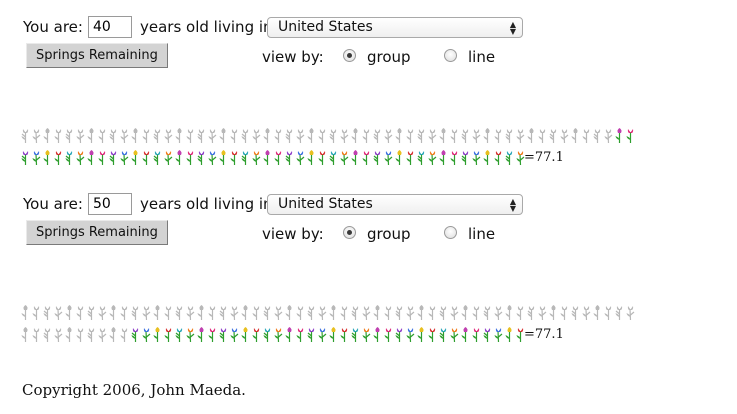 Image resolution: width=737 pixels, height=414 pixels. What do you see at coordinates (512, 205) in the screenshot?
I see `select-arrows-icon: ▲ ▼` at bounding box center [512, 205].